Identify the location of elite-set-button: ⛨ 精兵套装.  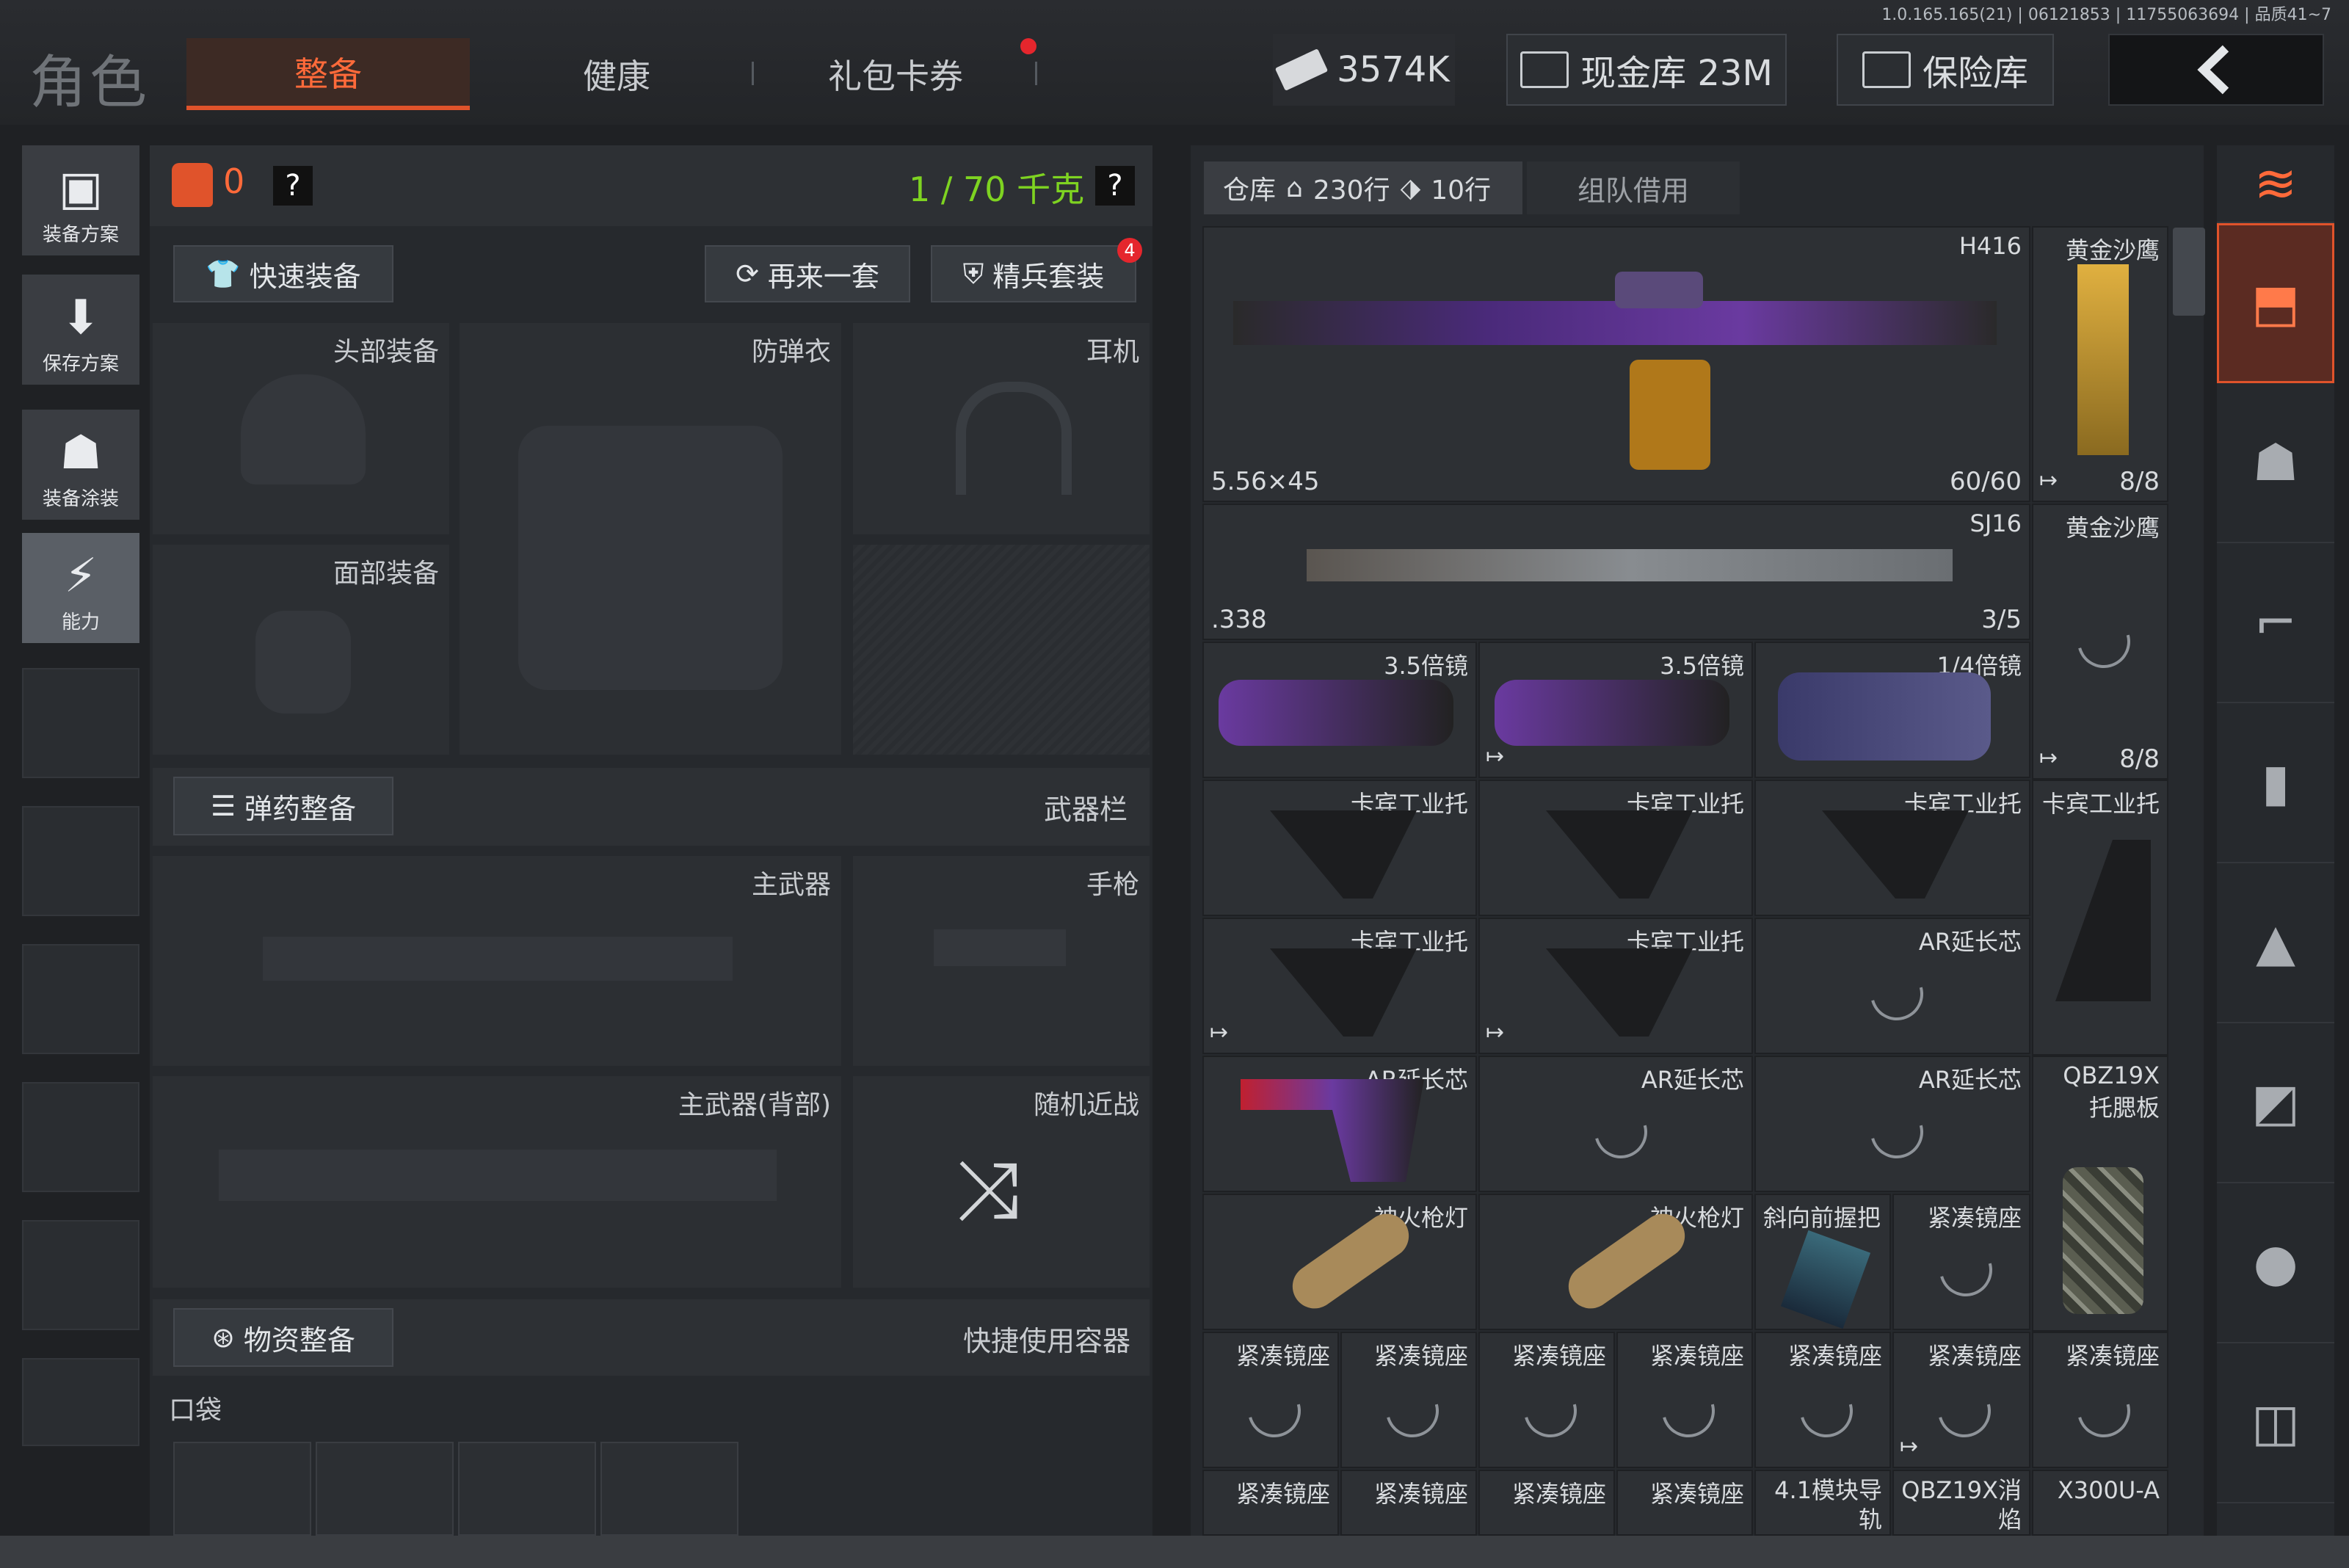
(1033, 273).